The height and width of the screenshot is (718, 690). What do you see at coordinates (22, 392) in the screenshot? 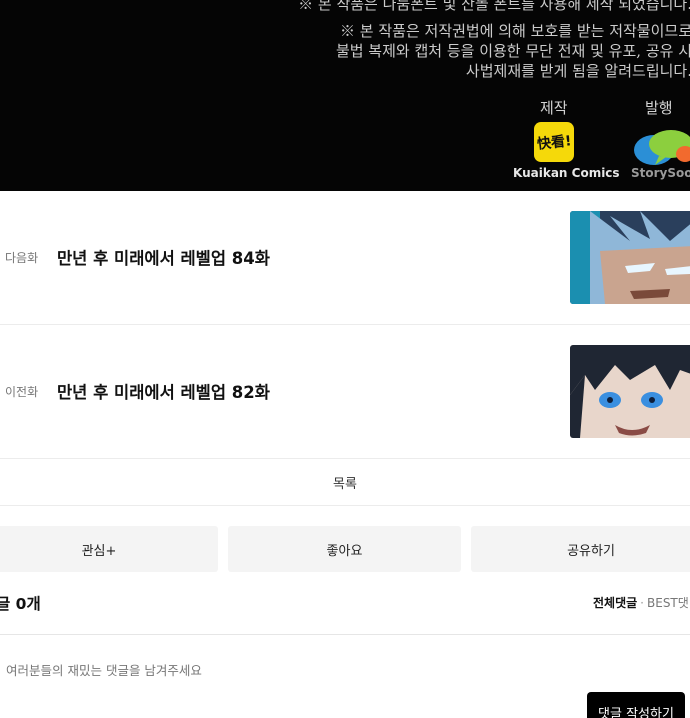
I see `previous-episode-tag: 이전화` at bounding box center [22, 392].